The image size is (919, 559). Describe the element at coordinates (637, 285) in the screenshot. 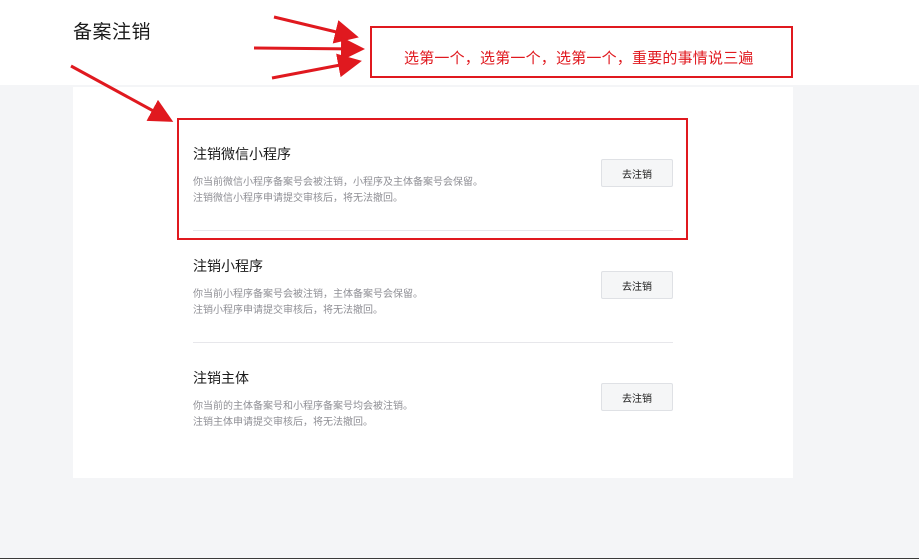

I see `cancel-miniprogram-button: 去注销` at that location.